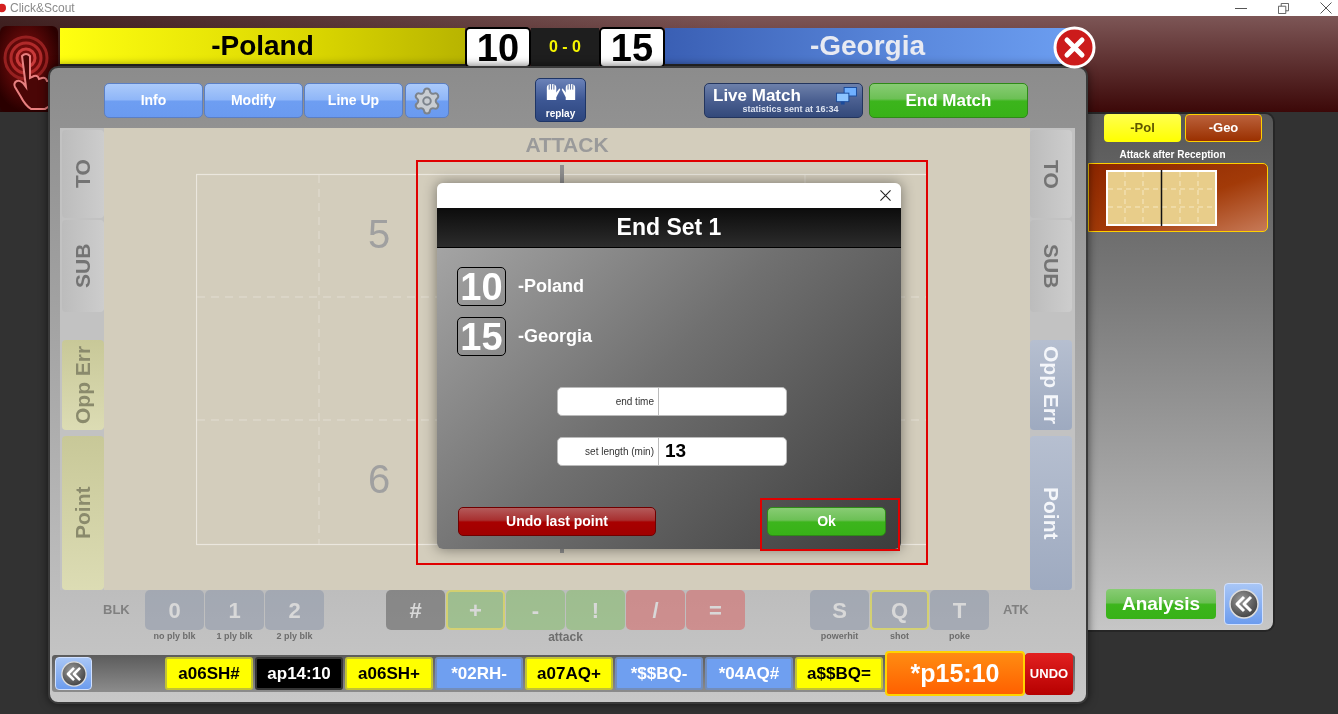 This screenshot has width=1338, height=714. Describe the element at coordinates (209, 673) in the screenshot. I see `code-chip: a06SH#` at that location.